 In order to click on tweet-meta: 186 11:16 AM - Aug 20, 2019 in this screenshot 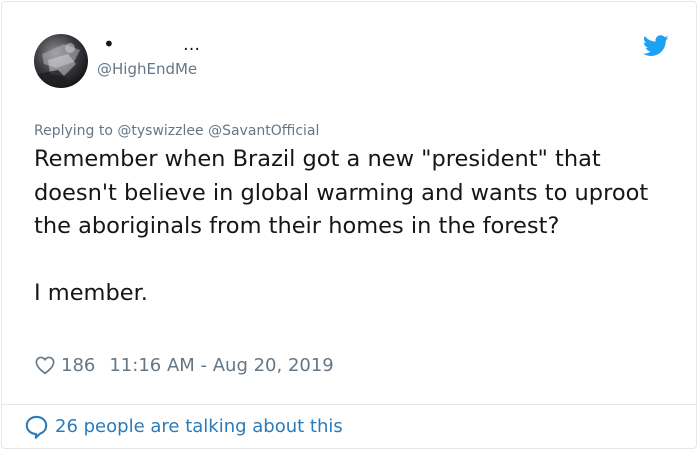, I will do `click(184, 365)`.